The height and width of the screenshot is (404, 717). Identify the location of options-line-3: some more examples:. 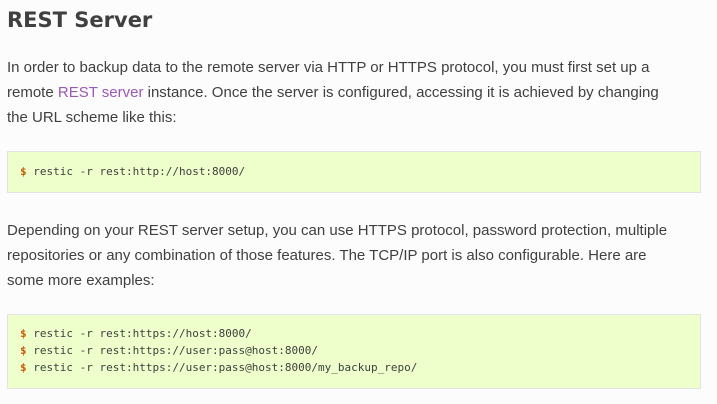
(81, 280).